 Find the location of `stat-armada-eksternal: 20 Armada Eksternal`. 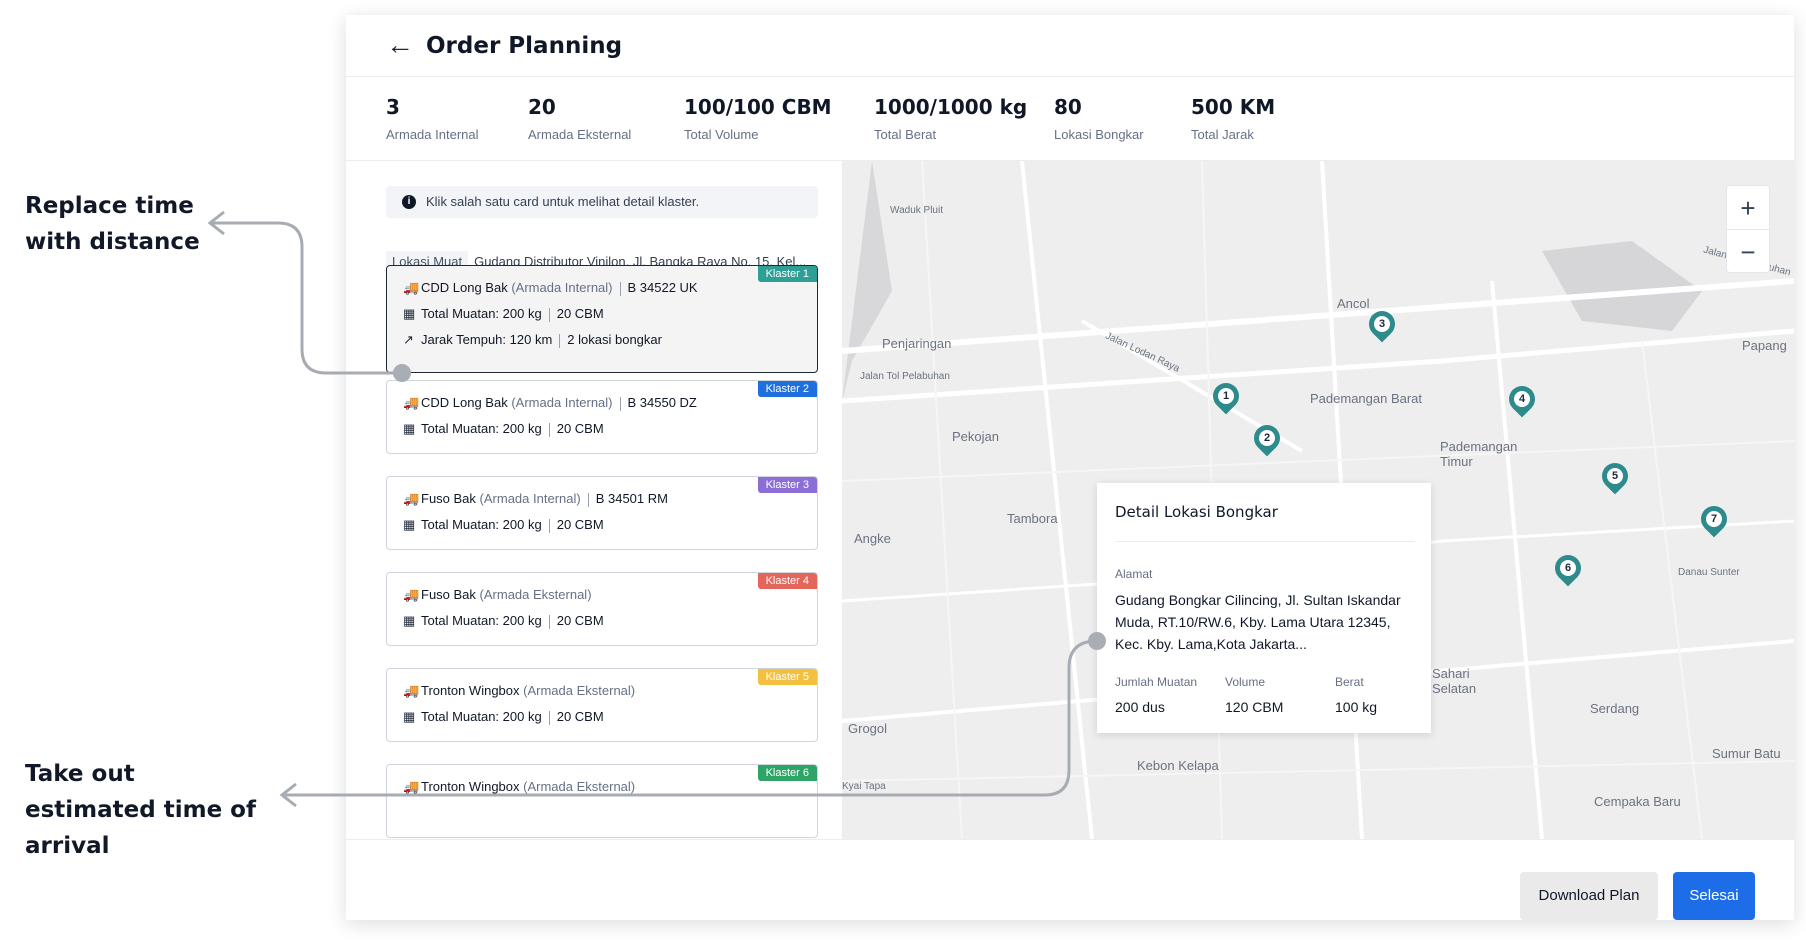

stat-armada-eksternal: 20 Armada Eksternal is located at coordinates (580, 118).